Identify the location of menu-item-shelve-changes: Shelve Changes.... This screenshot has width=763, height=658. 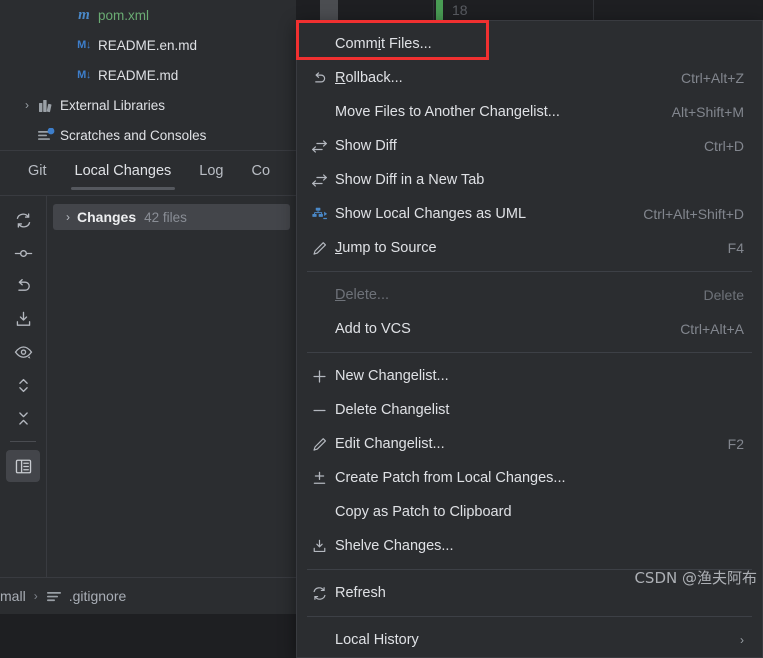
(529, 546).